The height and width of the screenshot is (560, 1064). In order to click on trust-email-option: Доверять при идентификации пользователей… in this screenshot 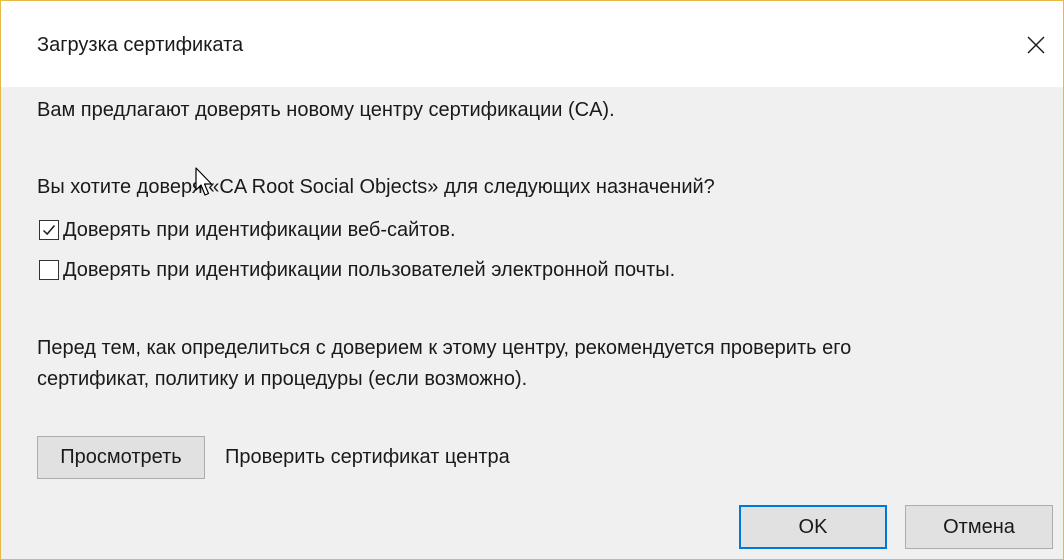, I will do `click(357, 270)`.